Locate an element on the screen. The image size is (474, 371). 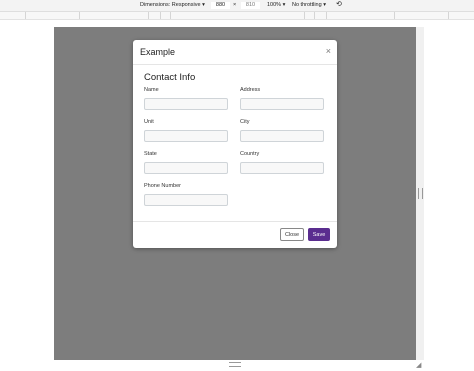
zoom-dropdown: 100% ▾ is located at coordinates (276, 5).